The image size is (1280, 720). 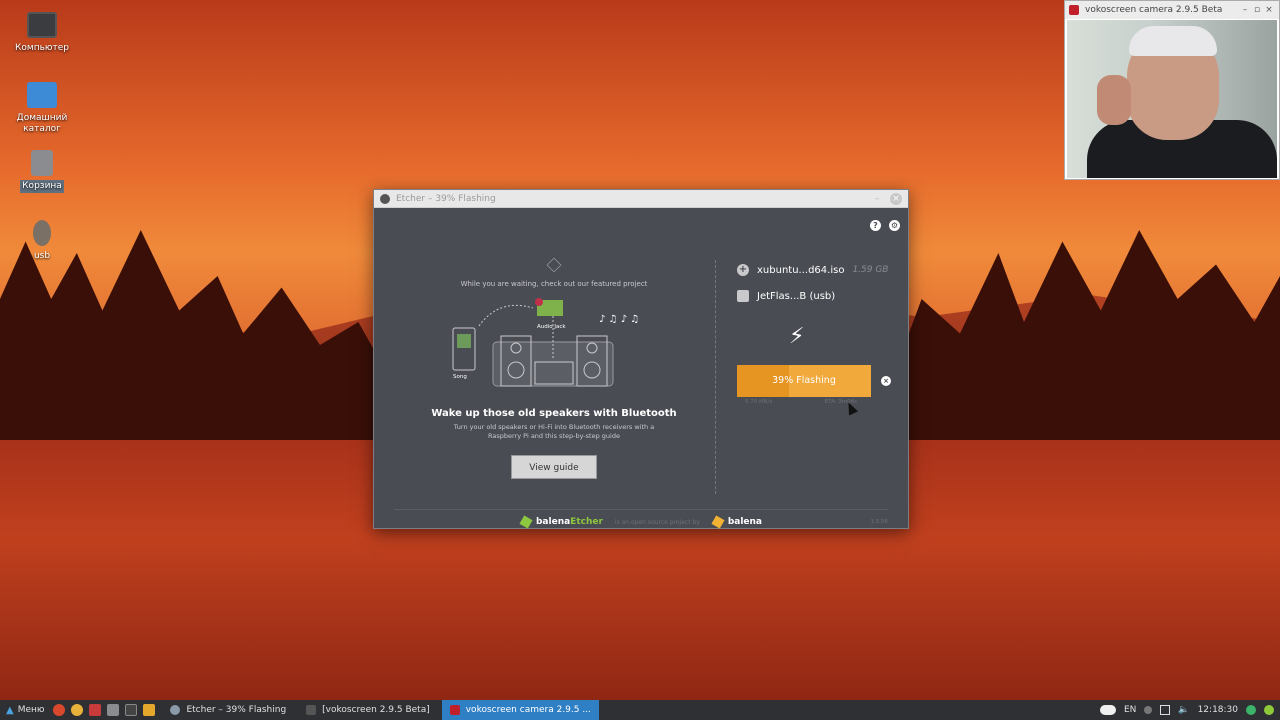 I want to click on volume-icon: 🔈, so click(x=1183, y=710).